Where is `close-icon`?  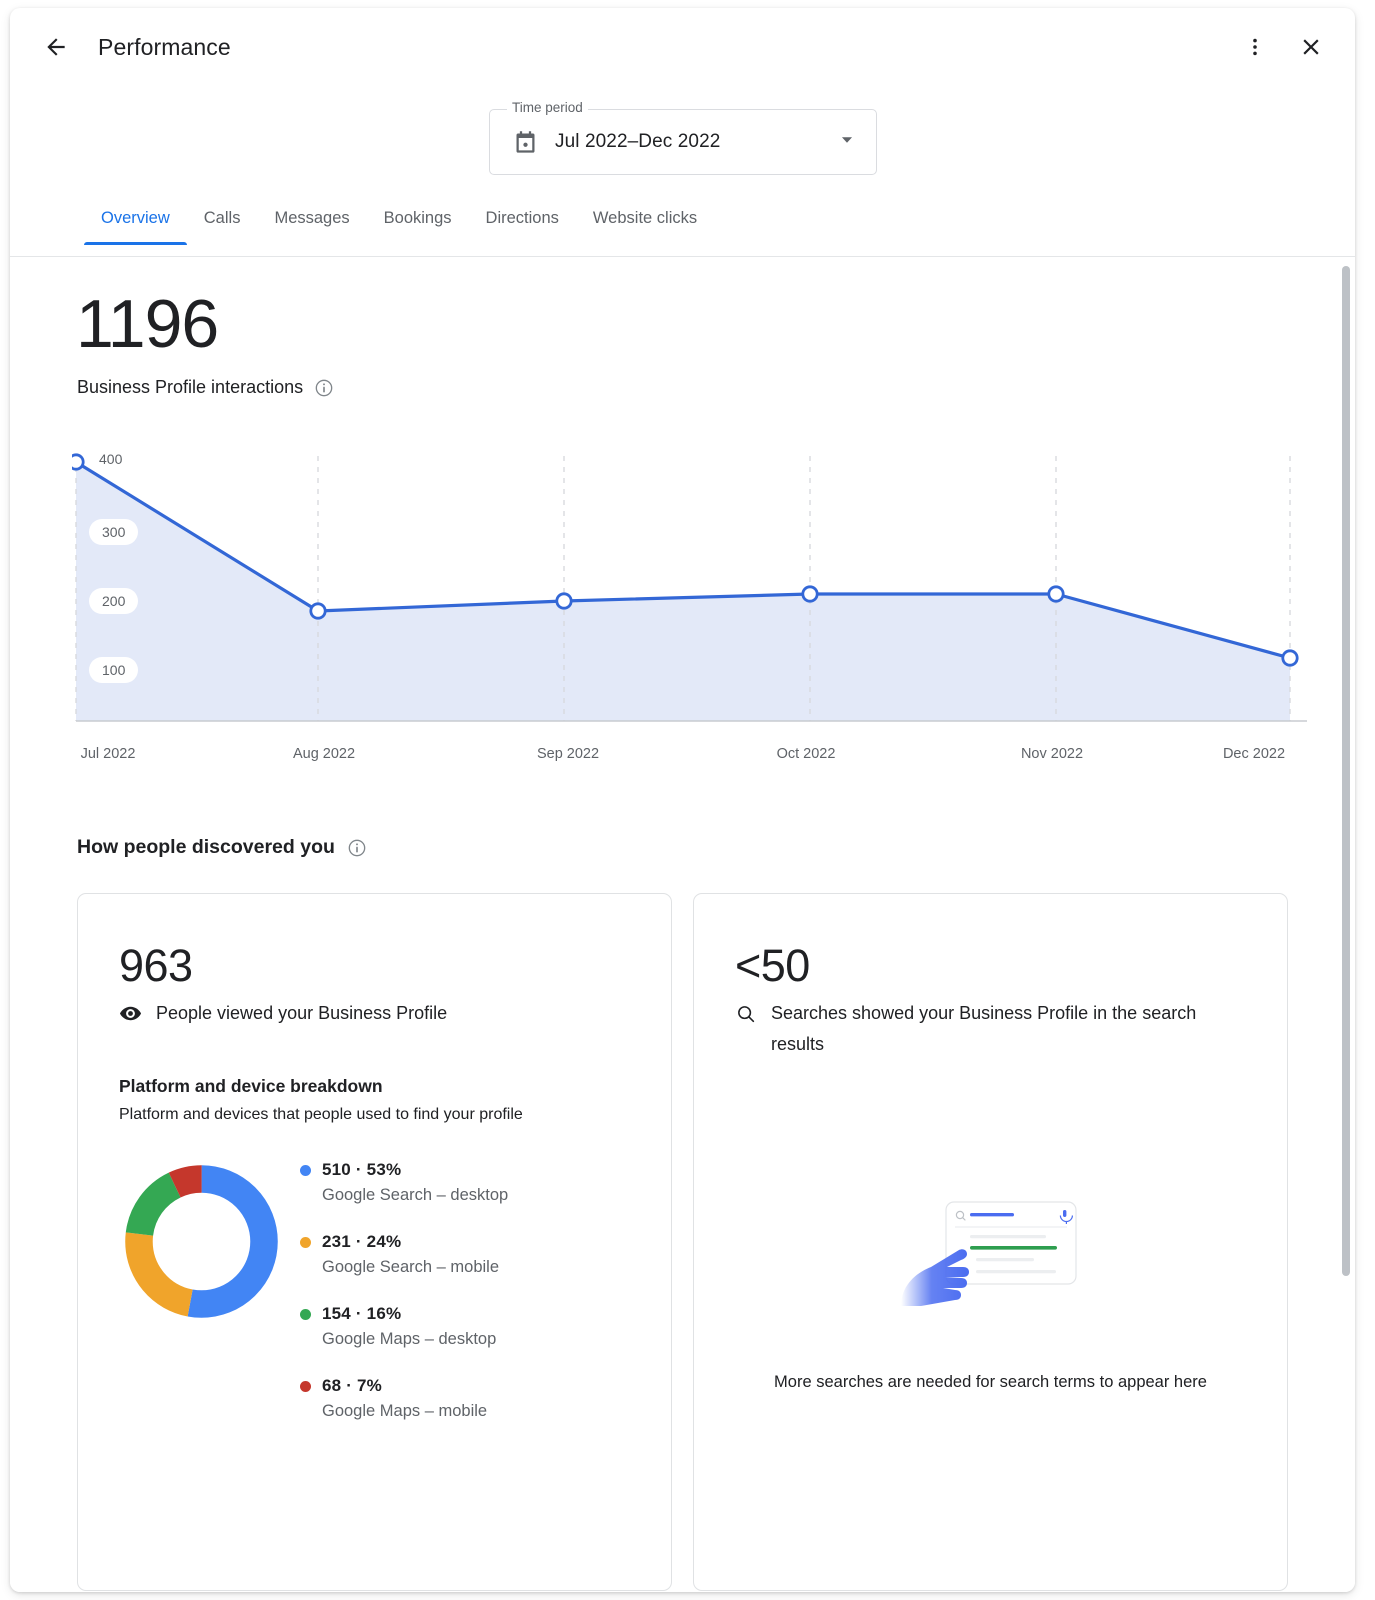 close-icon is located at coordinates (1311, 47).